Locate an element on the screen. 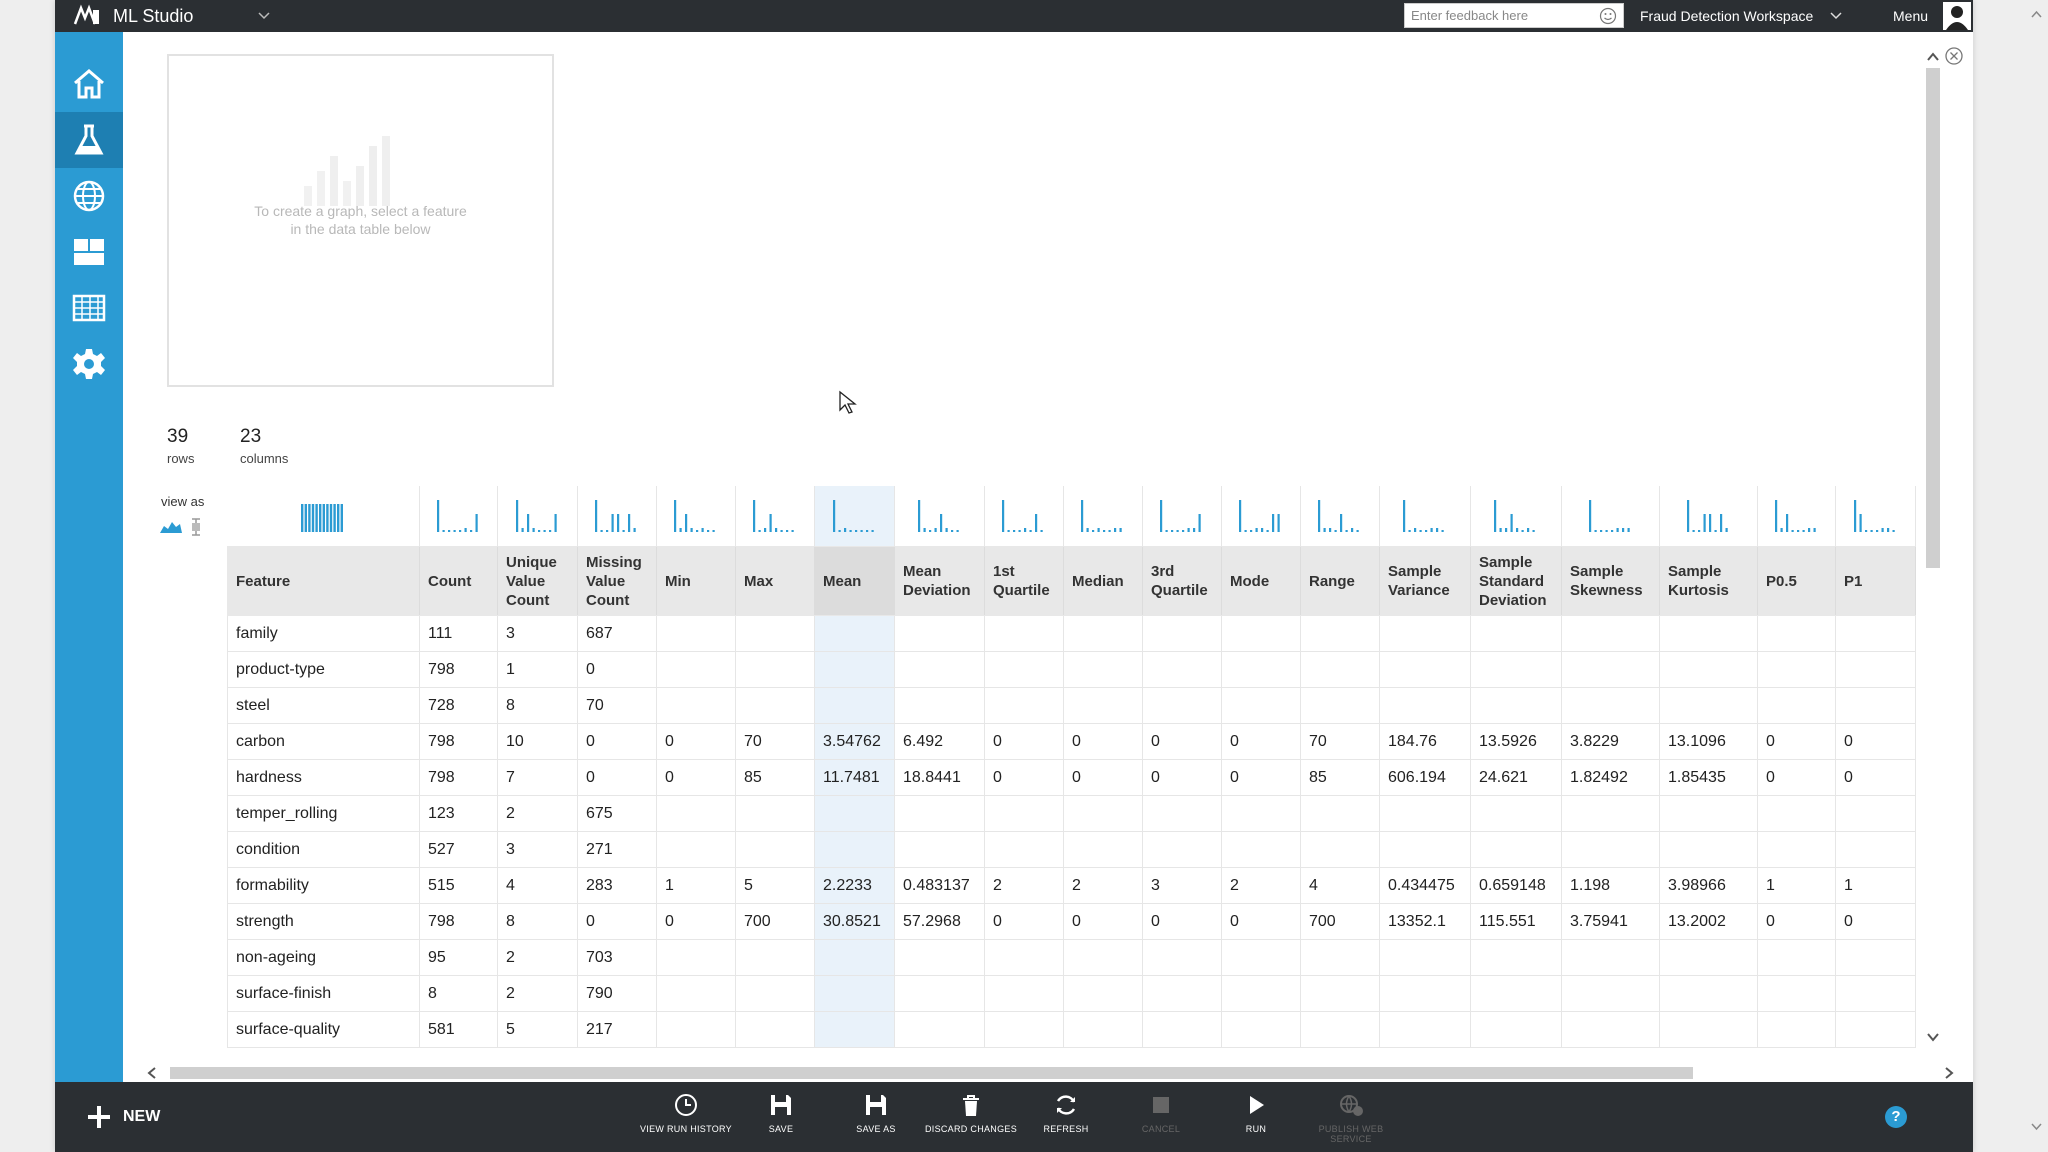  column-header: Range is located at coordinates (1340, 581).